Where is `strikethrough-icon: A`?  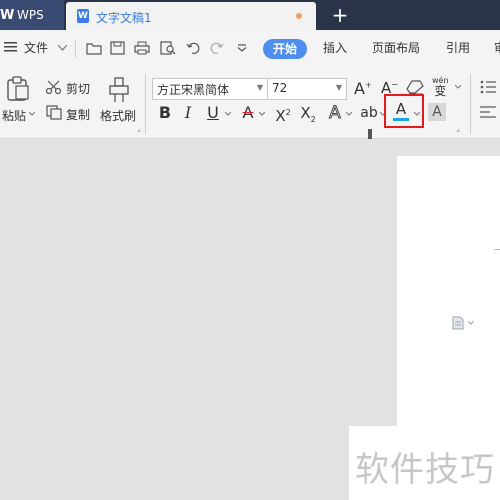
strikethrough-icon: A is located at coordinates (248, 113).